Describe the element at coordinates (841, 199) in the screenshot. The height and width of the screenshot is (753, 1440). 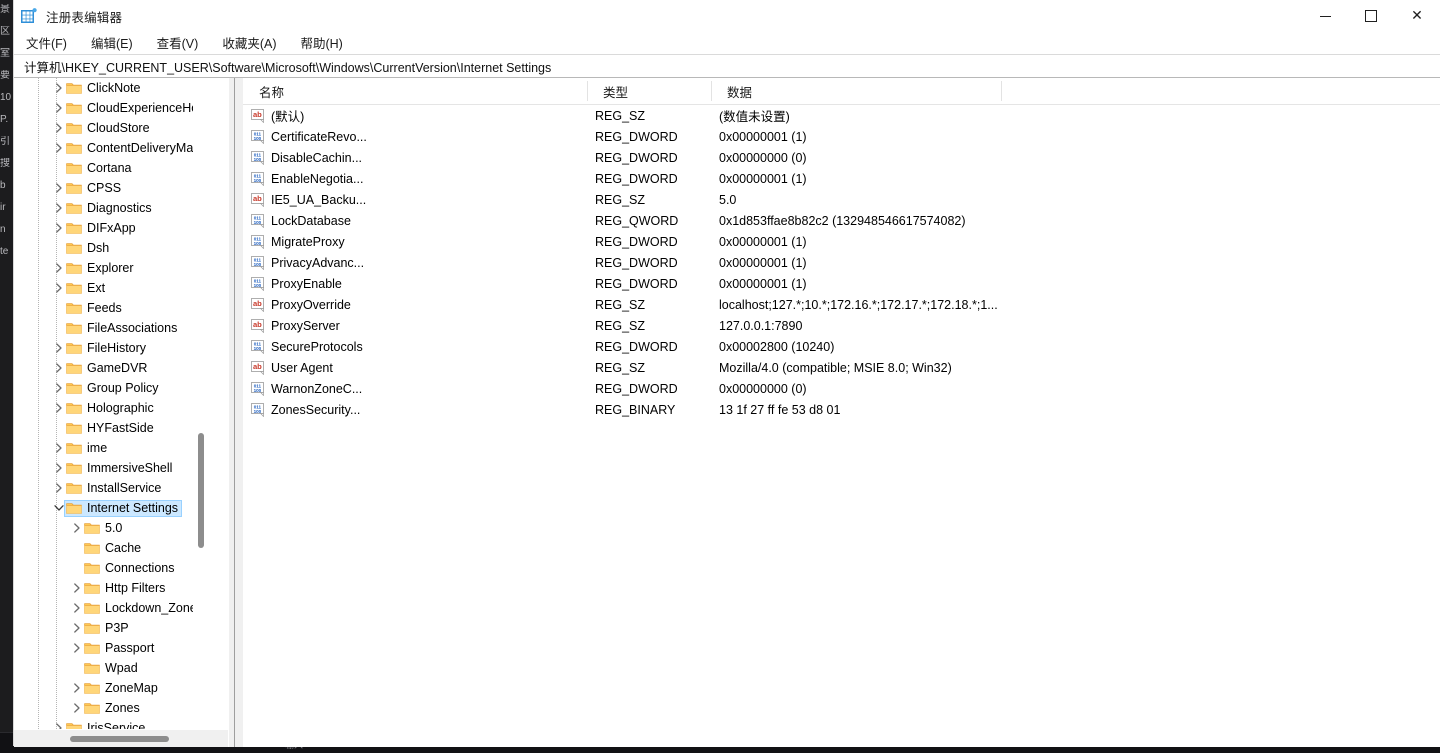
I see `registry-value-row: ab IE5_UA_Backu... REG_SZ 5.0` at that location.